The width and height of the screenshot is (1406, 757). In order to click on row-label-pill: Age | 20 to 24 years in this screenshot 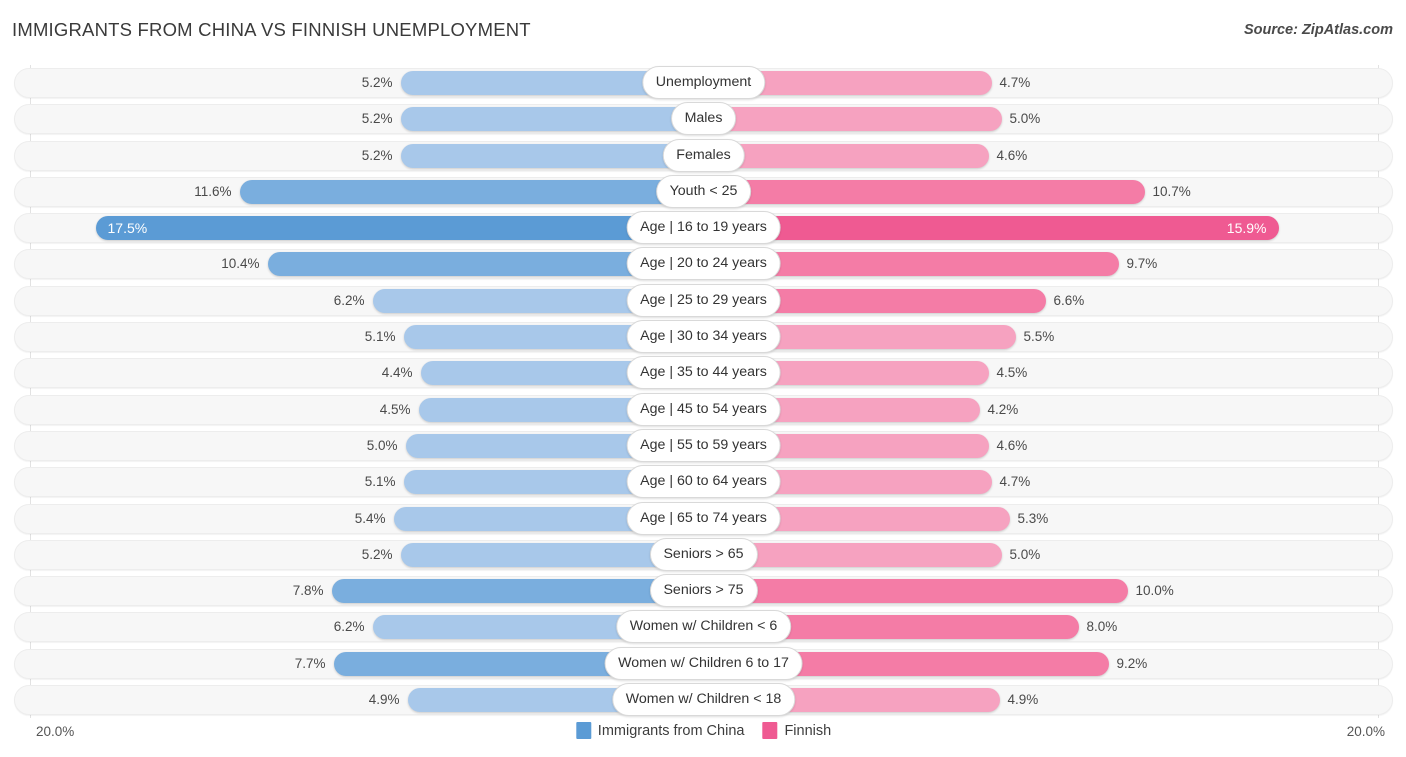, I will do `click(703, 264)`.